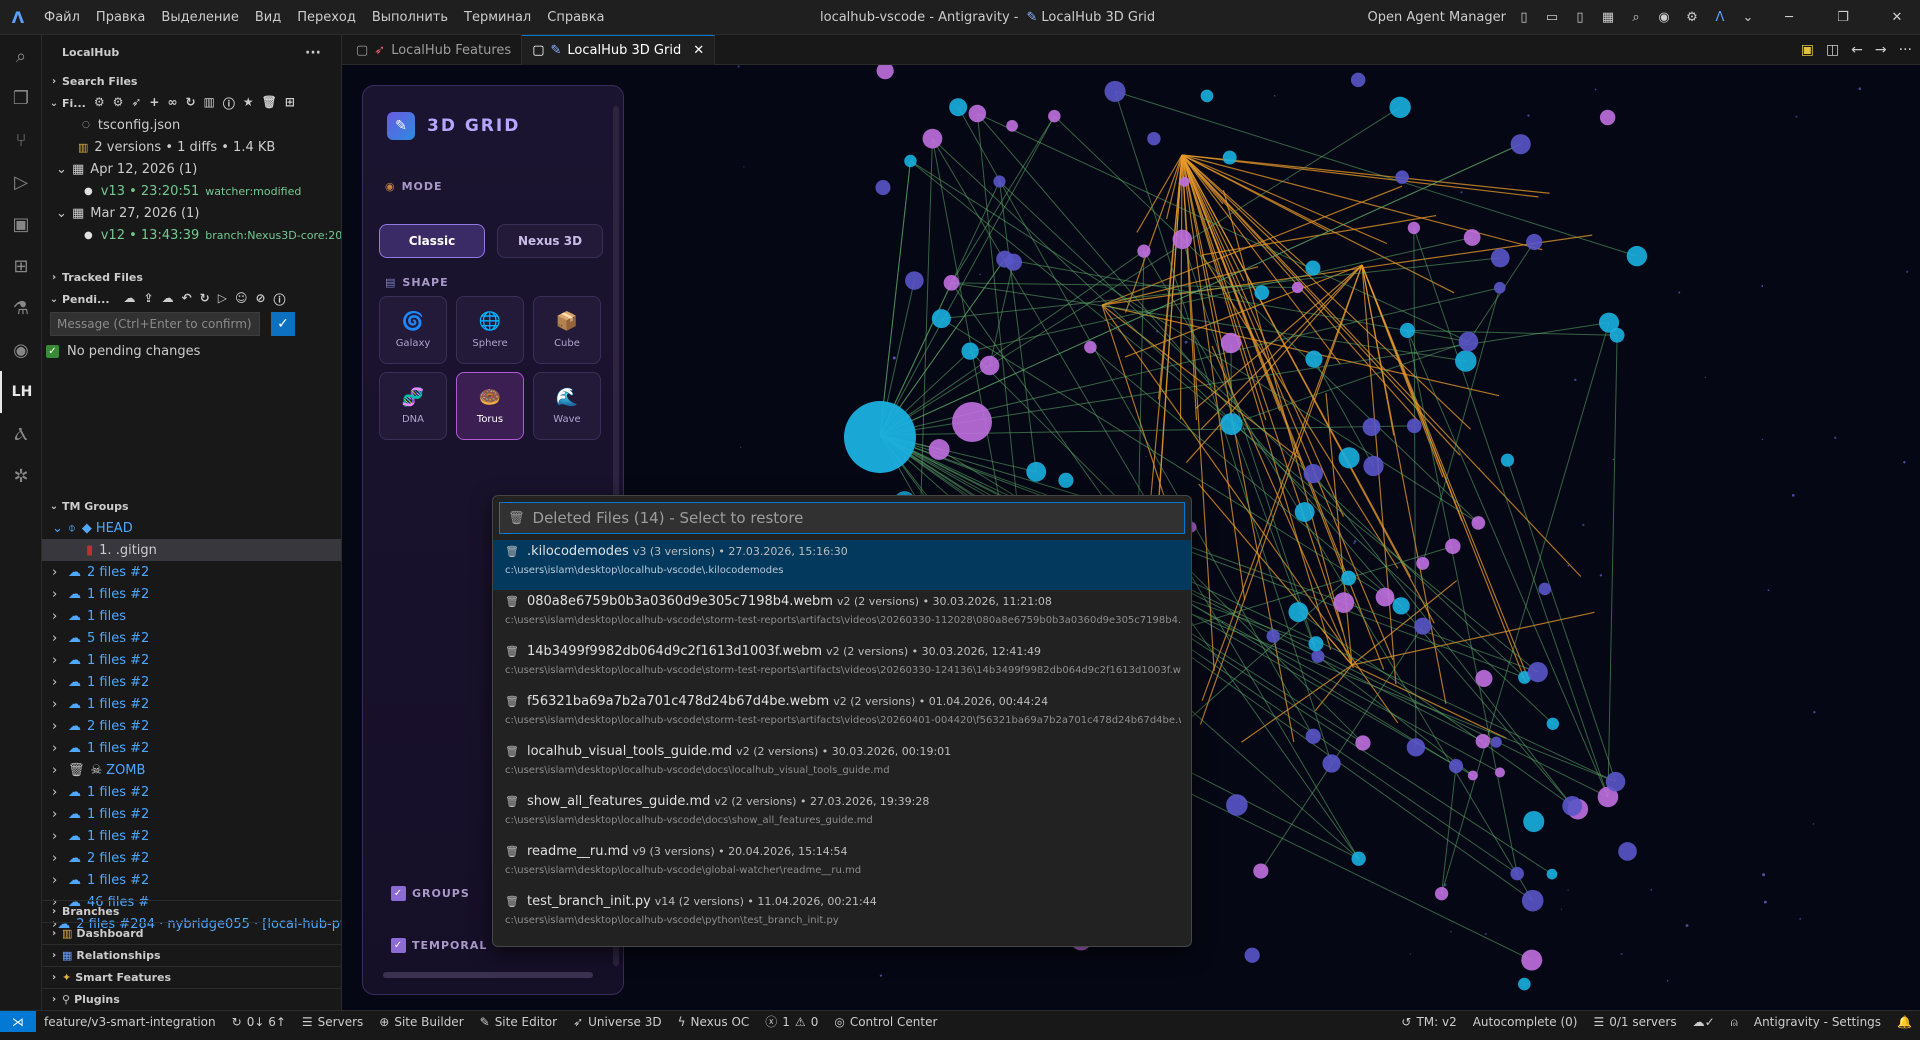 The width and height of the screenshot is (1920, 1040). I want to click on panel-scrollbar-horizontal, so click(488, 975).